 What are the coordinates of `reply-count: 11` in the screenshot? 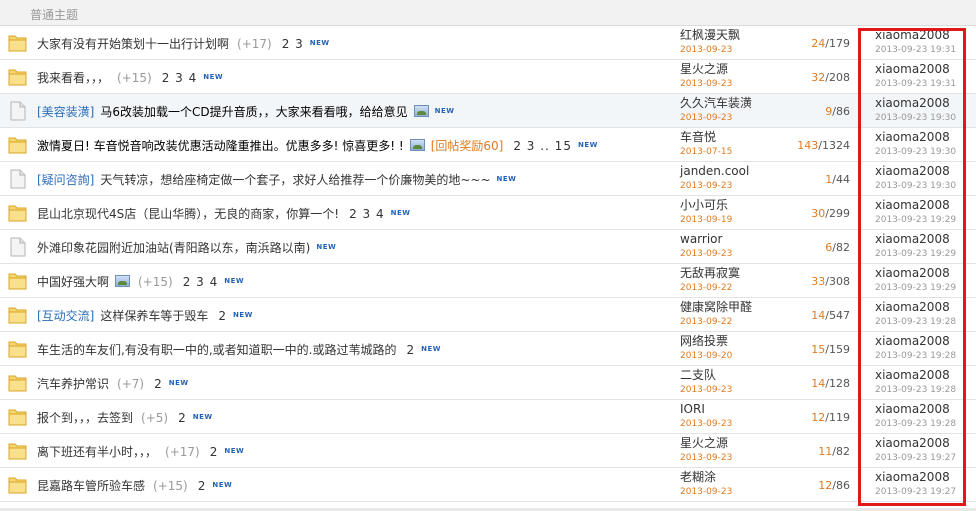 It's located at (825, 451).